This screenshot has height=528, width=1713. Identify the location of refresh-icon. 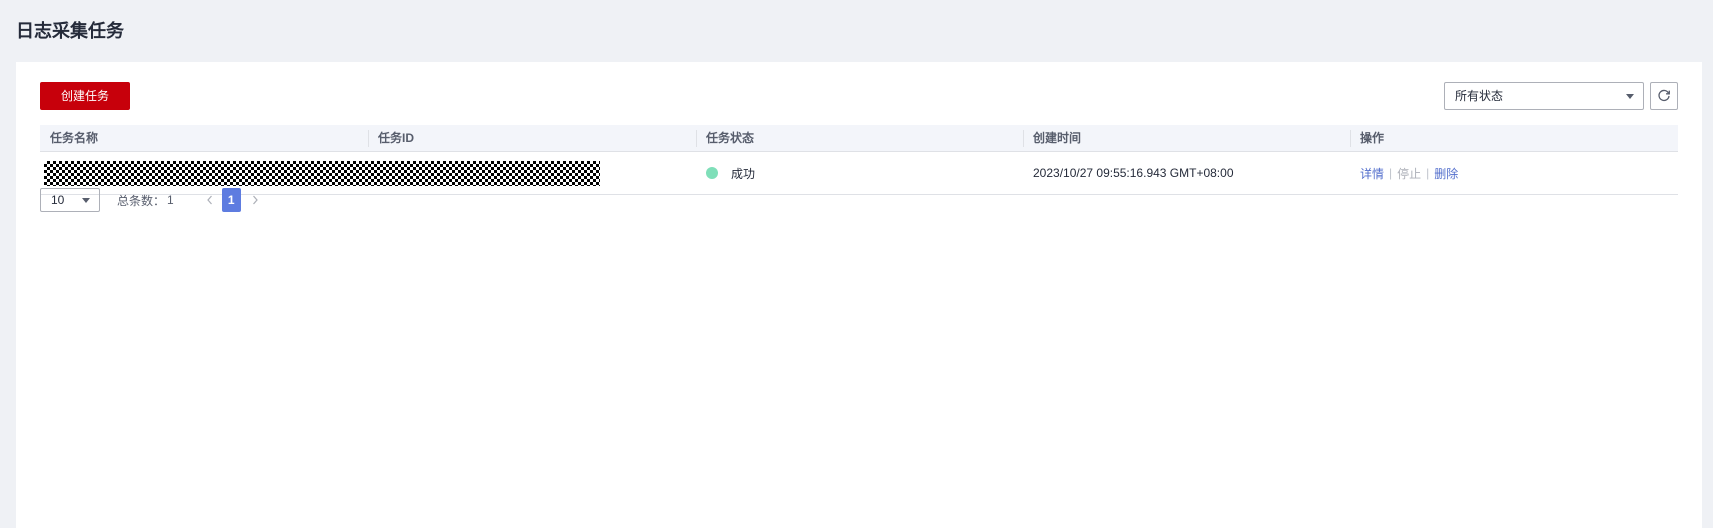
(1664, 95).